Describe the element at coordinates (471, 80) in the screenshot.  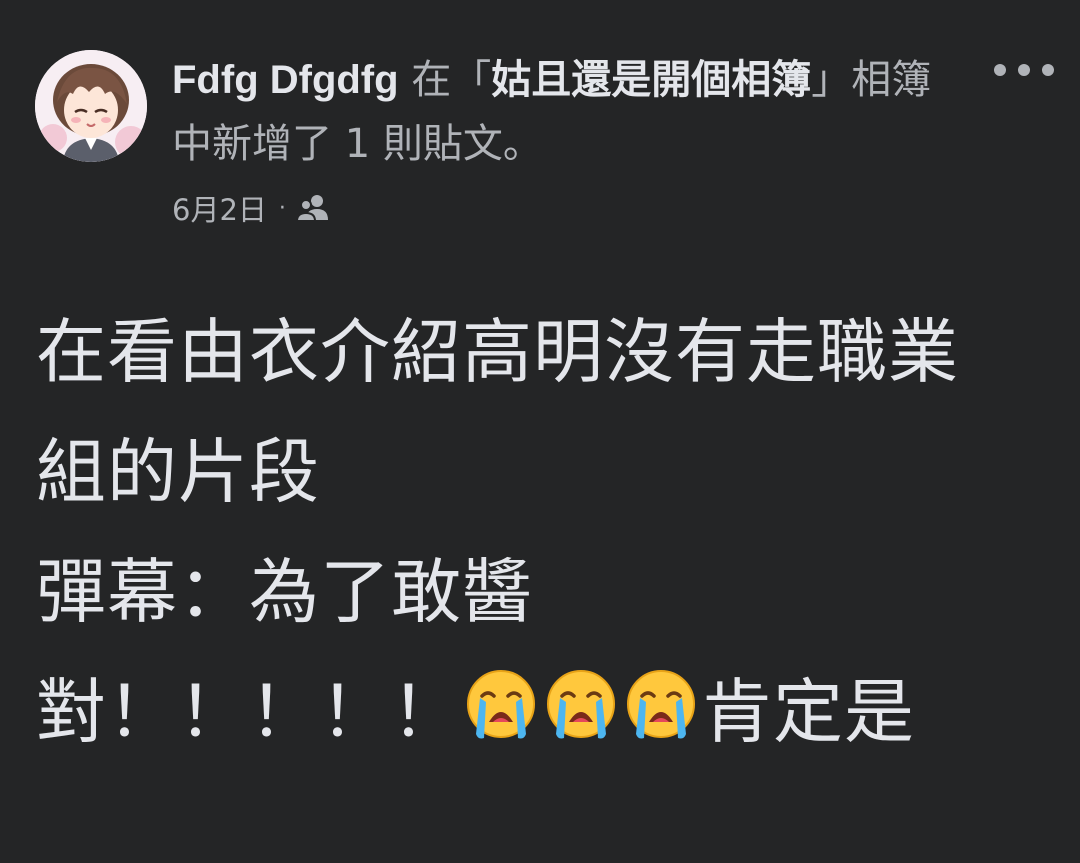
I see `album-open-bracket: 「` at that location.